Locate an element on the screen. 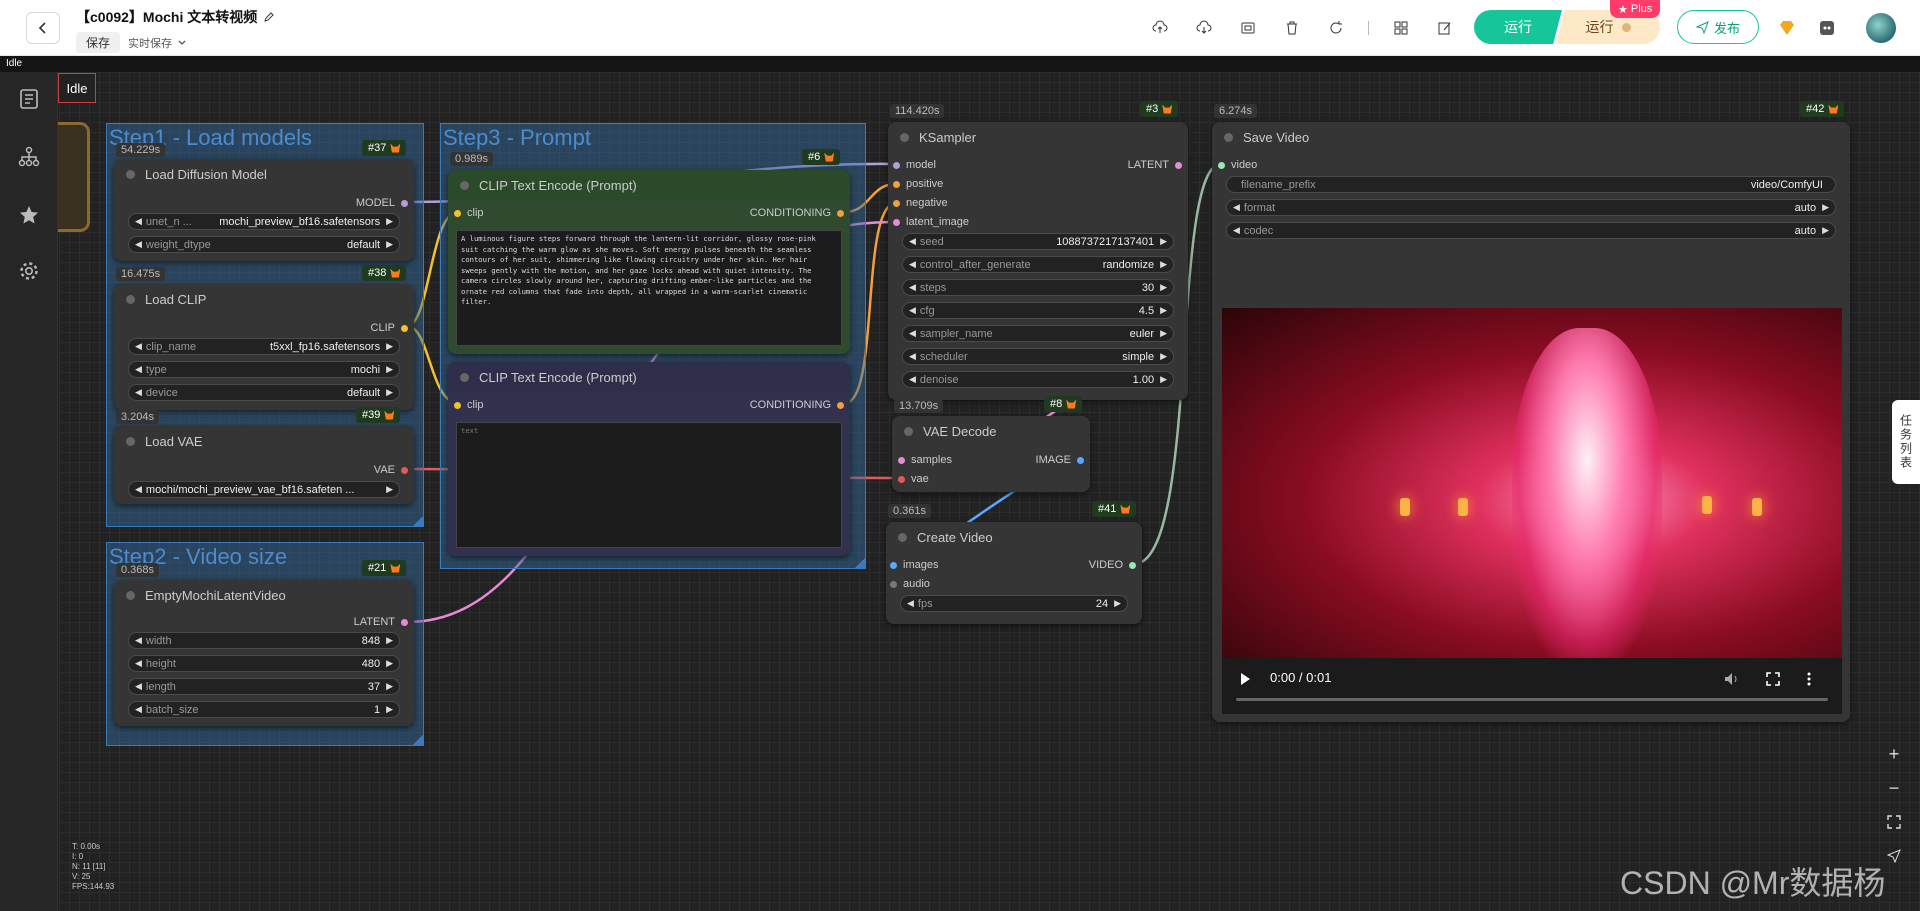  diamond-icon is located at coordinates (1787, 28).